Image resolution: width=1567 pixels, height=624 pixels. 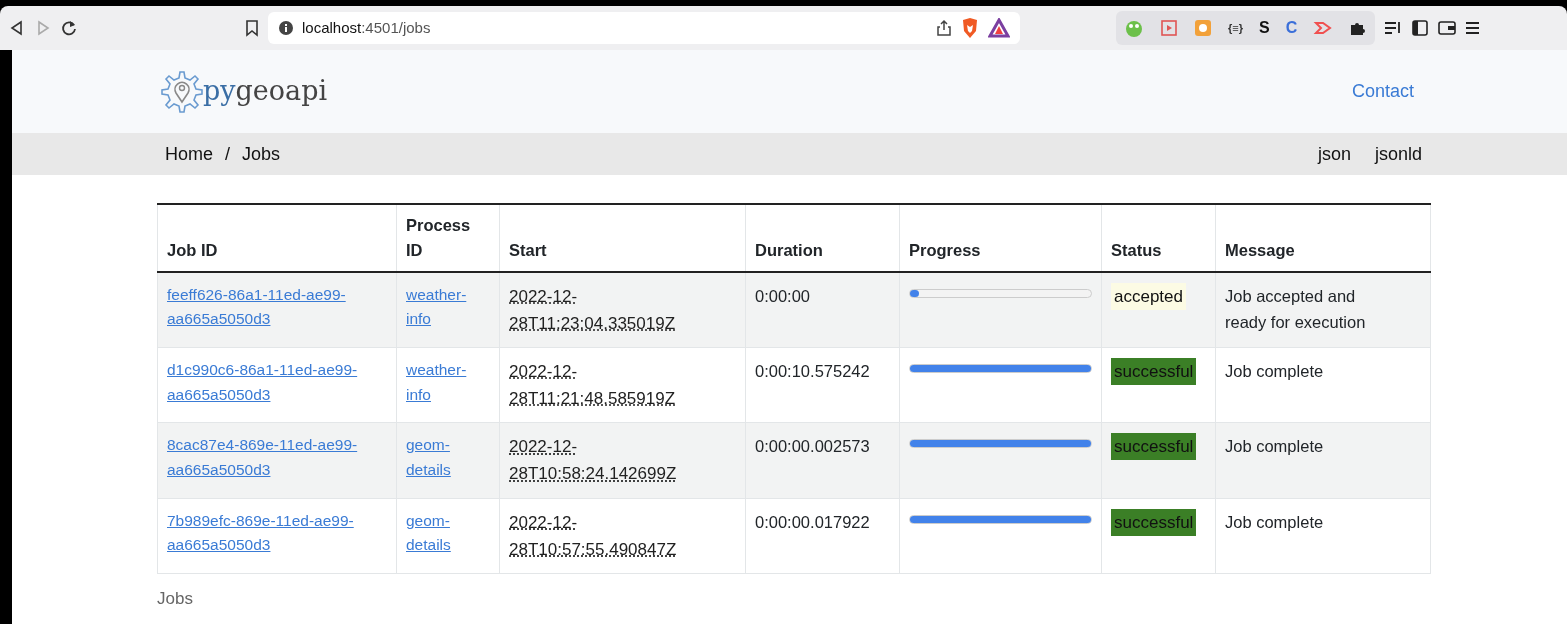 What do you see at coordinates (1264, 28) in the screenshot?
I see `extension-icon: S` at bounding box center [1264, 28].